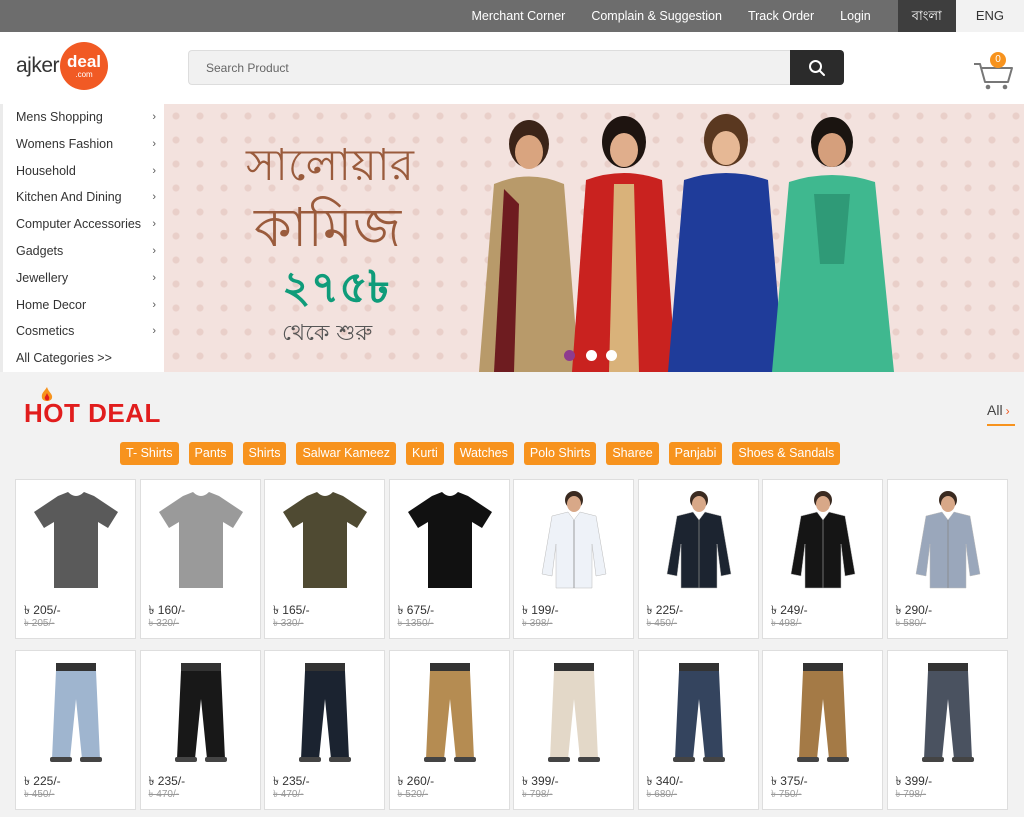 This screenshot has width=1024, height=817. What do you see at coordinates (46, 170) in the screenshot?
I see `sidebar-item-label: Household` at bounding box center [46, 170].